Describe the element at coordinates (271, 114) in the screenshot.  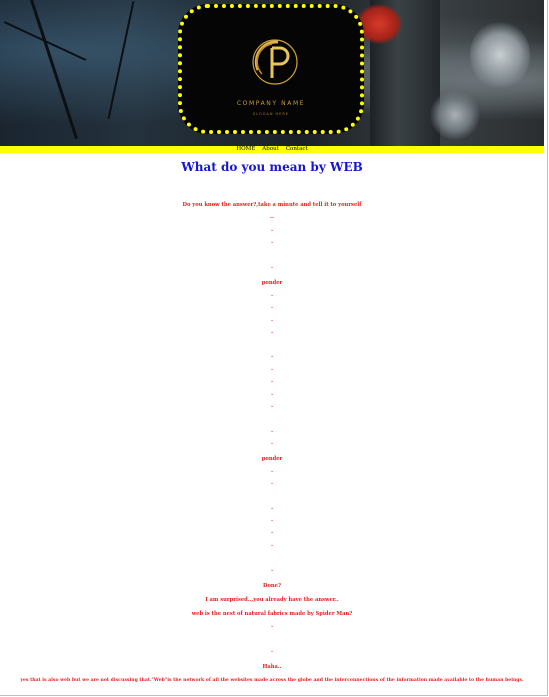
I see `company-slogan: SLOGAN HERE` at that location.